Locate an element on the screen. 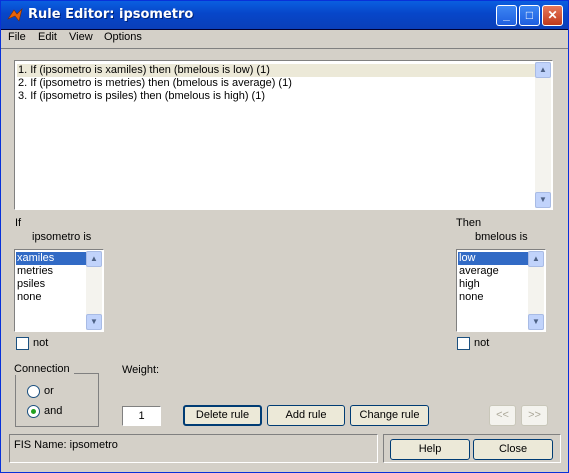 Image resolution: width=569 pixels, height=473 pixels. output-mf-option: low is located at coordinates (494, 258).